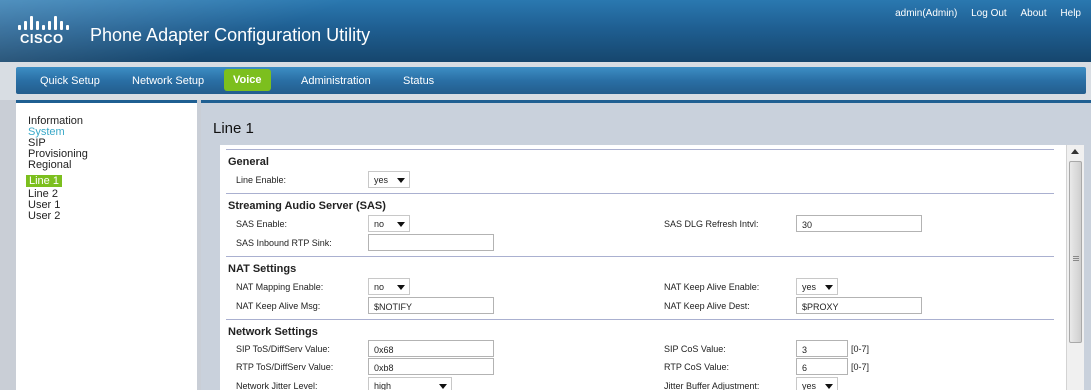 This screenshot has width=1091, height=390. What do you see at coordinates (383, 385) in the screenshot?
I see `jitter-level-value: high` at bounding box center [383, 385].